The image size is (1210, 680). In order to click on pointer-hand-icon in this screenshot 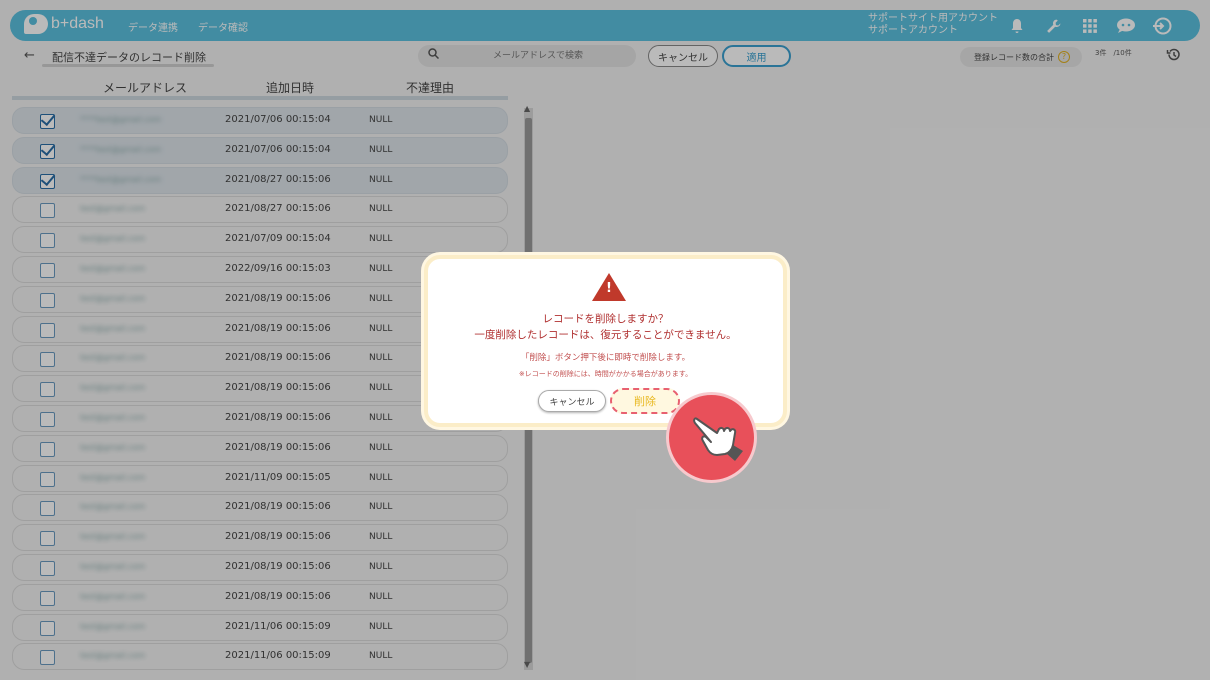, I will do `click(711, 437)`.